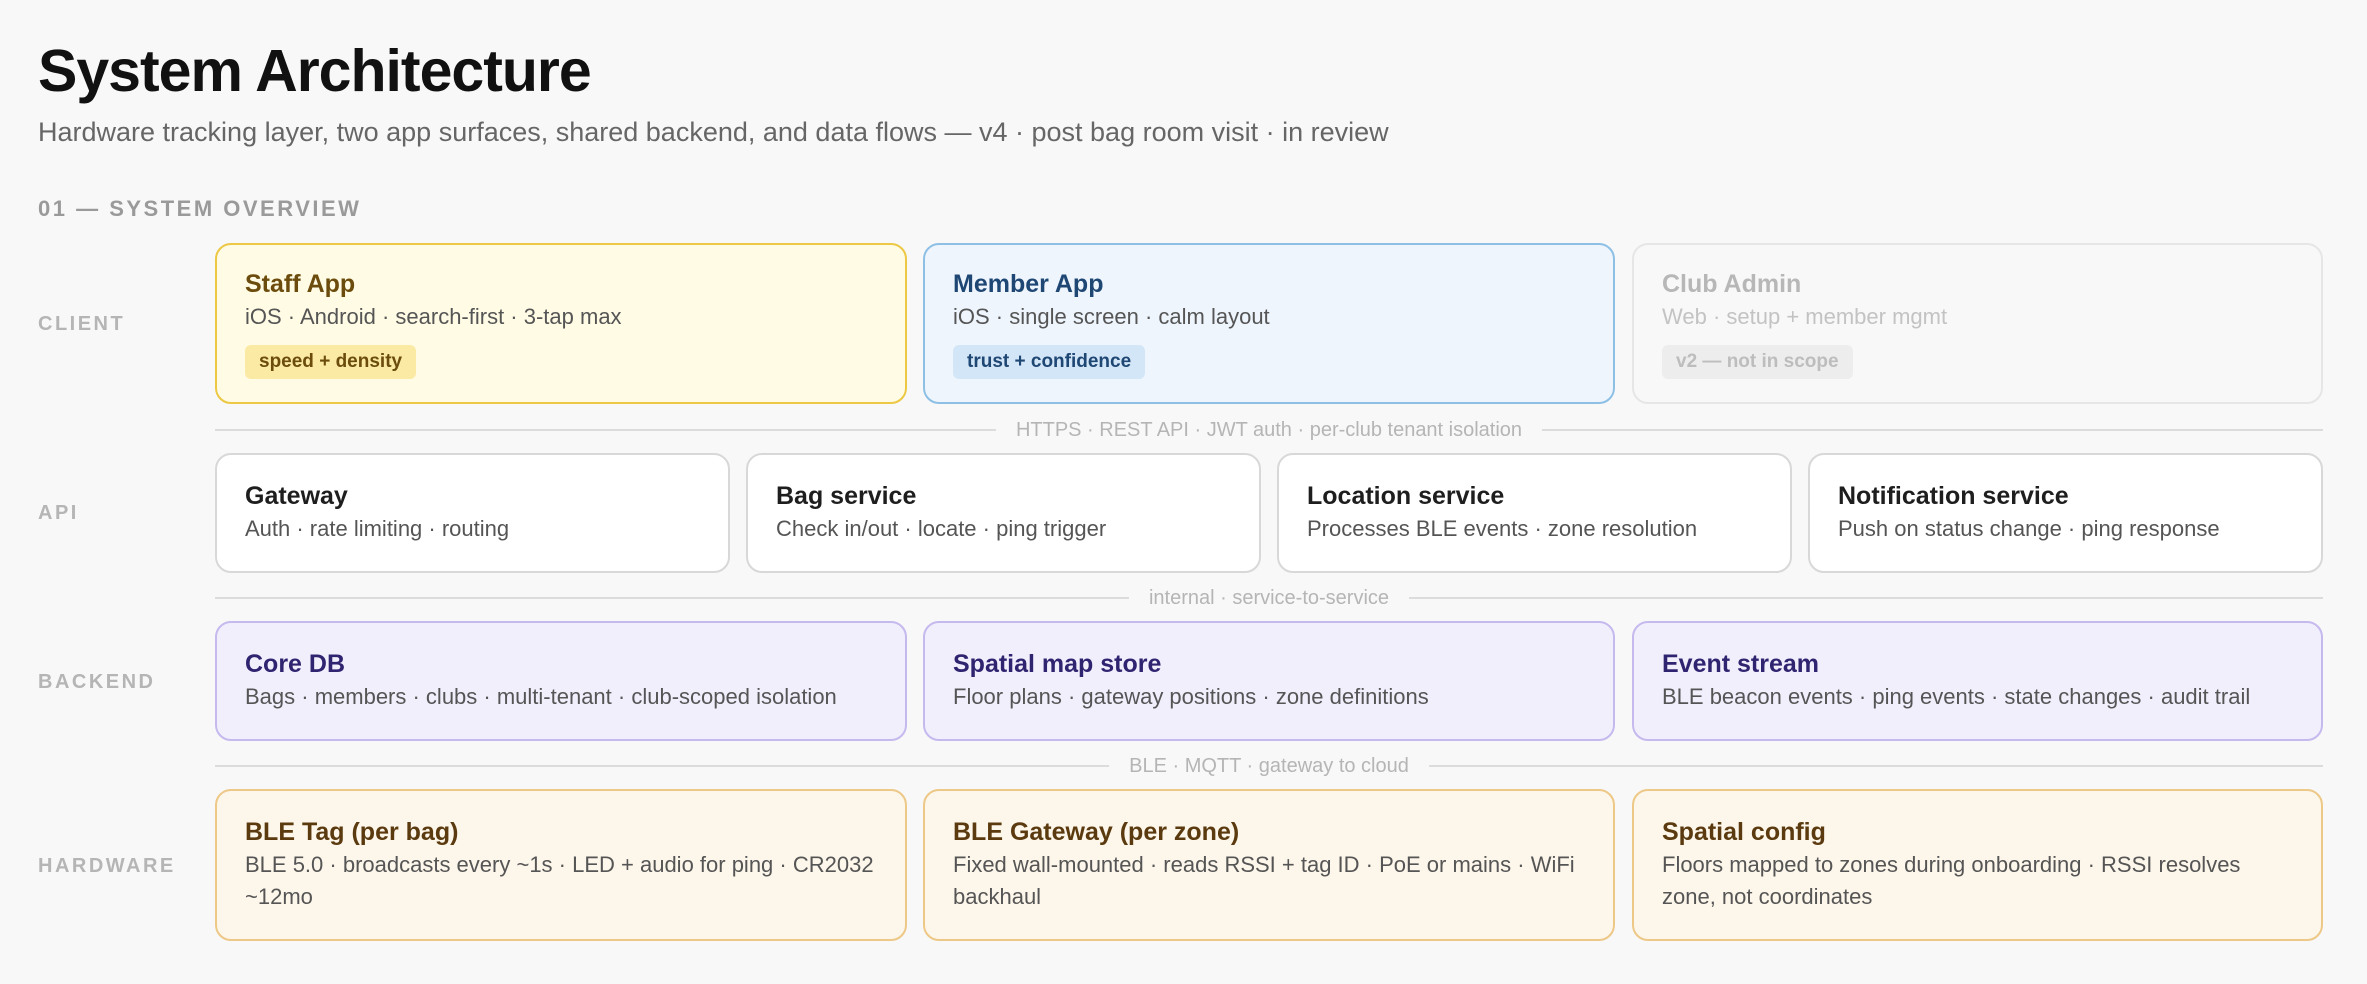  I want to click on layer-label-hardware: HARDWARE, so click(107, 866).